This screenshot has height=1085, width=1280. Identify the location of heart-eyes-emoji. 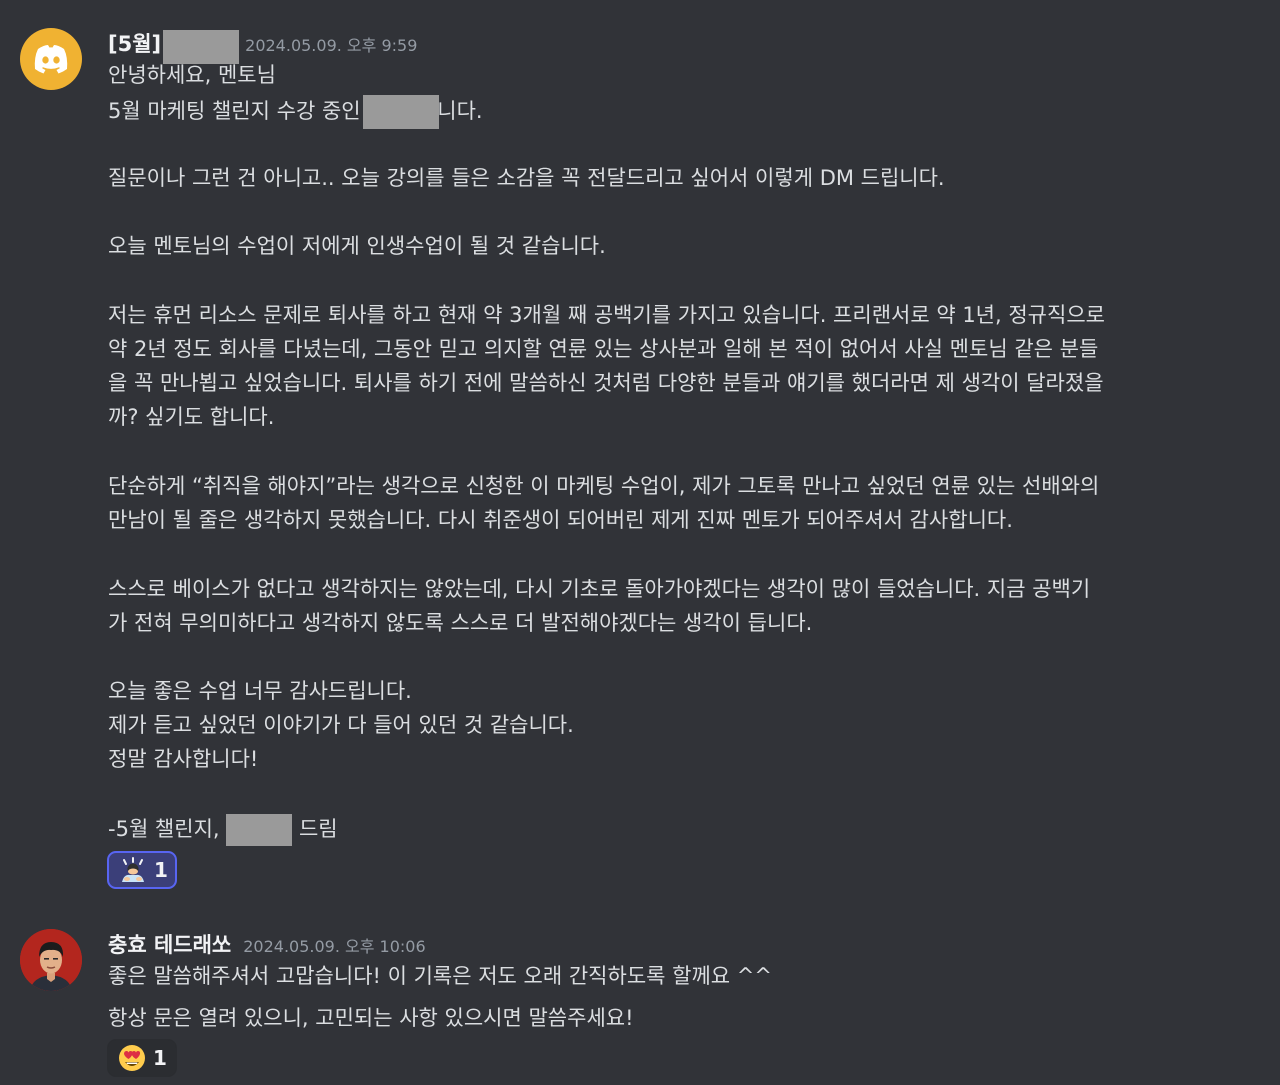
(132, 1058).